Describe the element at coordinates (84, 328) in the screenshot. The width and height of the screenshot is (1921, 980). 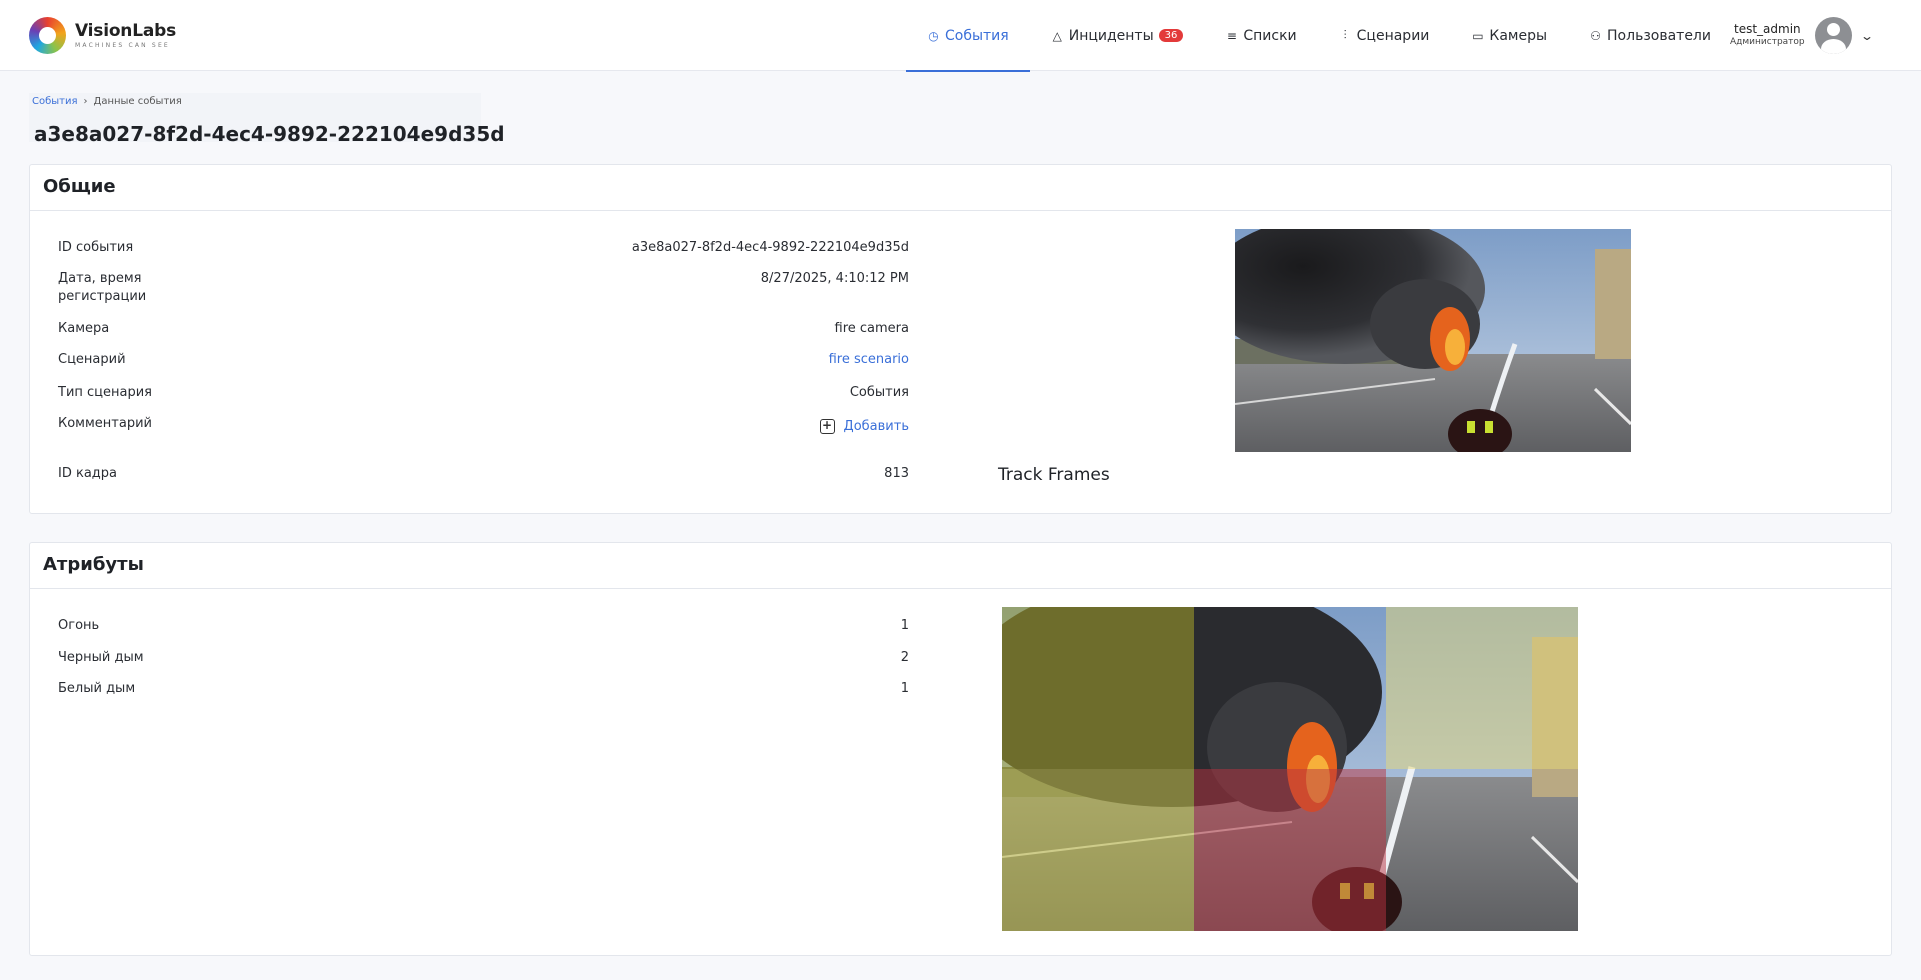
I see `camera-label: Камера` at that location.